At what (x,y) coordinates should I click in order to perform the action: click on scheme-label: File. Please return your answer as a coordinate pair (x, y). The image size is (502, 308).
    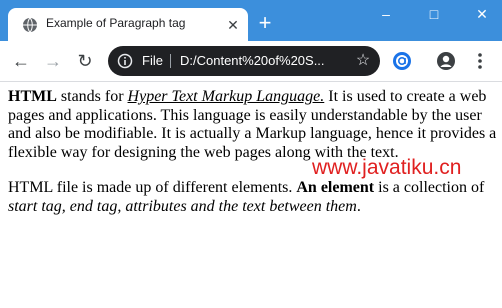
    Looking at the image, I should click on (152, 60).